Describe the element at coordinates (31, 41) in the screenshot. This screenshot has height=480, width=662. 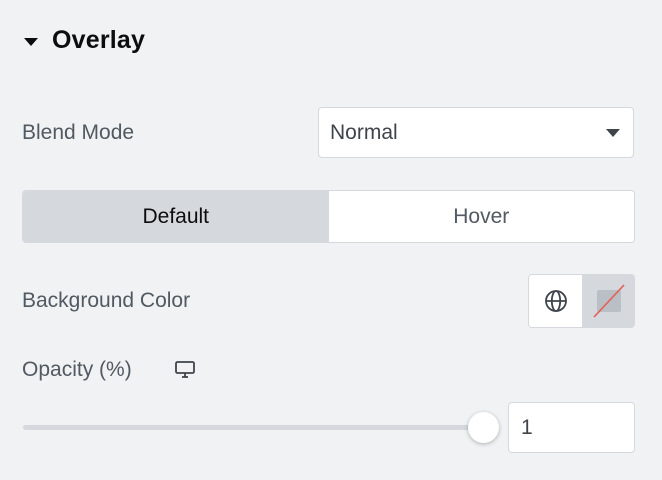
I see `caret-down-icon` at that location.